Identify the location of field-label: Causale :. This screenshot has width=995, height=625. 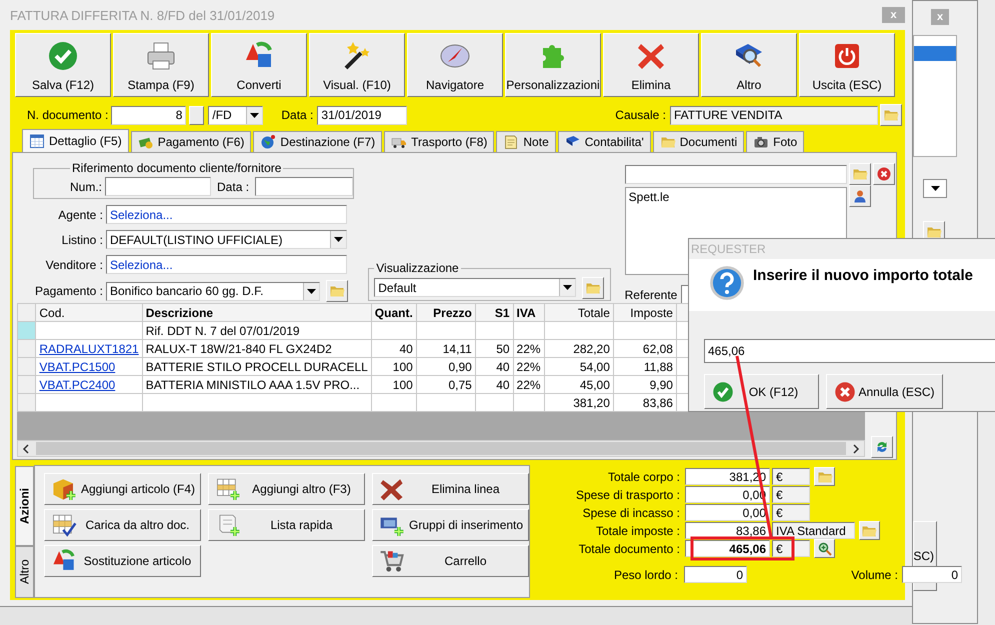
(640, 115).